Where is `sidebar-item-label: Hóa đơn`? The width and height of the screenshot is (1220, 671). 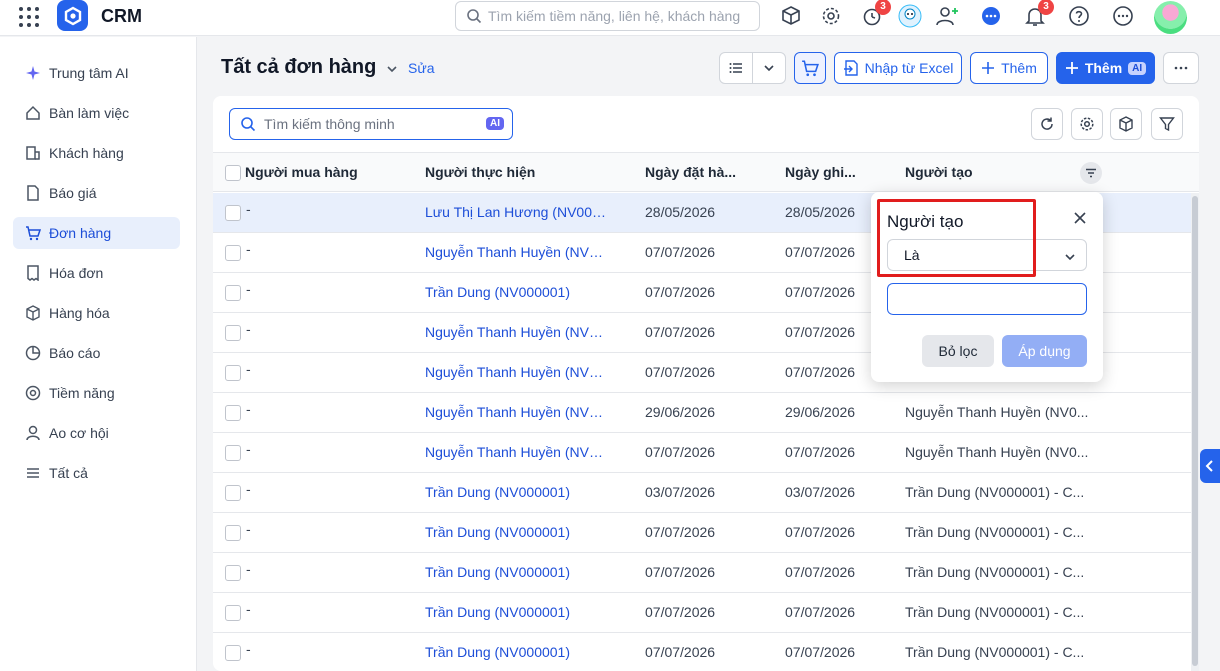 sidebar-item-label: Hóa đơn is located at coordinates (76, 273).